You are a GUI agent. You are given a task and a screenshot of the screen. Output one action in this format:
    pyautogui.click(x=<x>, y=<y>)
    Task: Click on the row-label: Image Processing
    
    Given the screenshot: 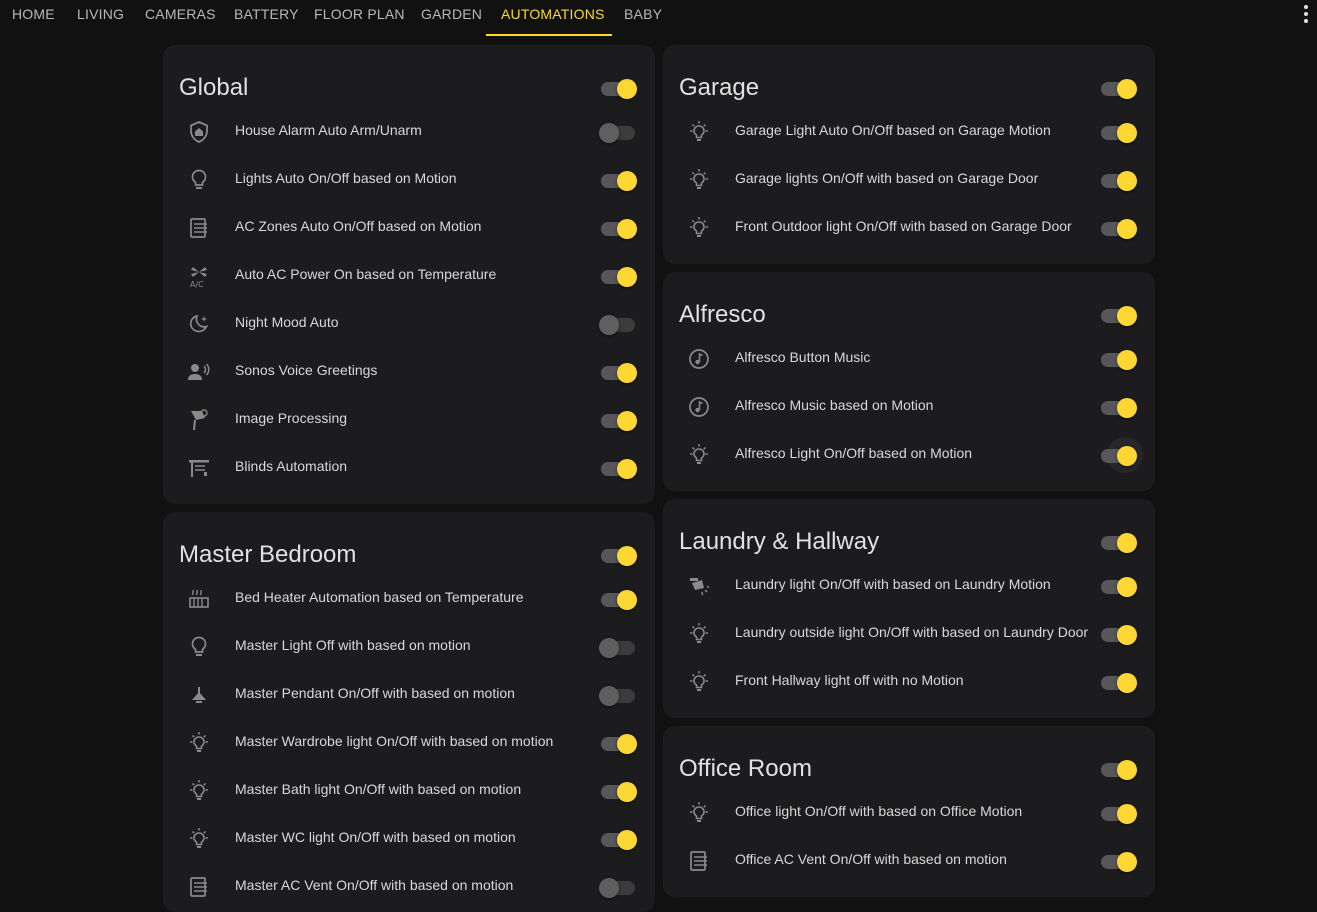 What is the action you would take?
    pyautogui.click(x=291, y=418)
    